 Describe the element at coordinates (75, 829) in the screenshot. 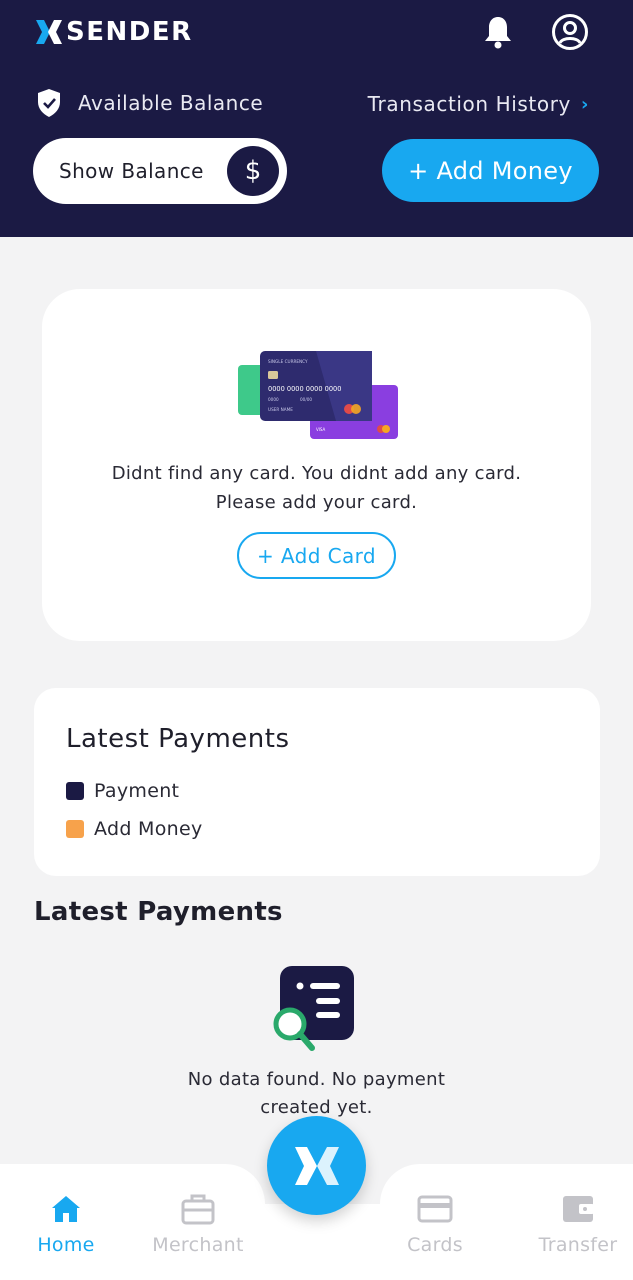

I see `legend-swatch-add-money` at that location.